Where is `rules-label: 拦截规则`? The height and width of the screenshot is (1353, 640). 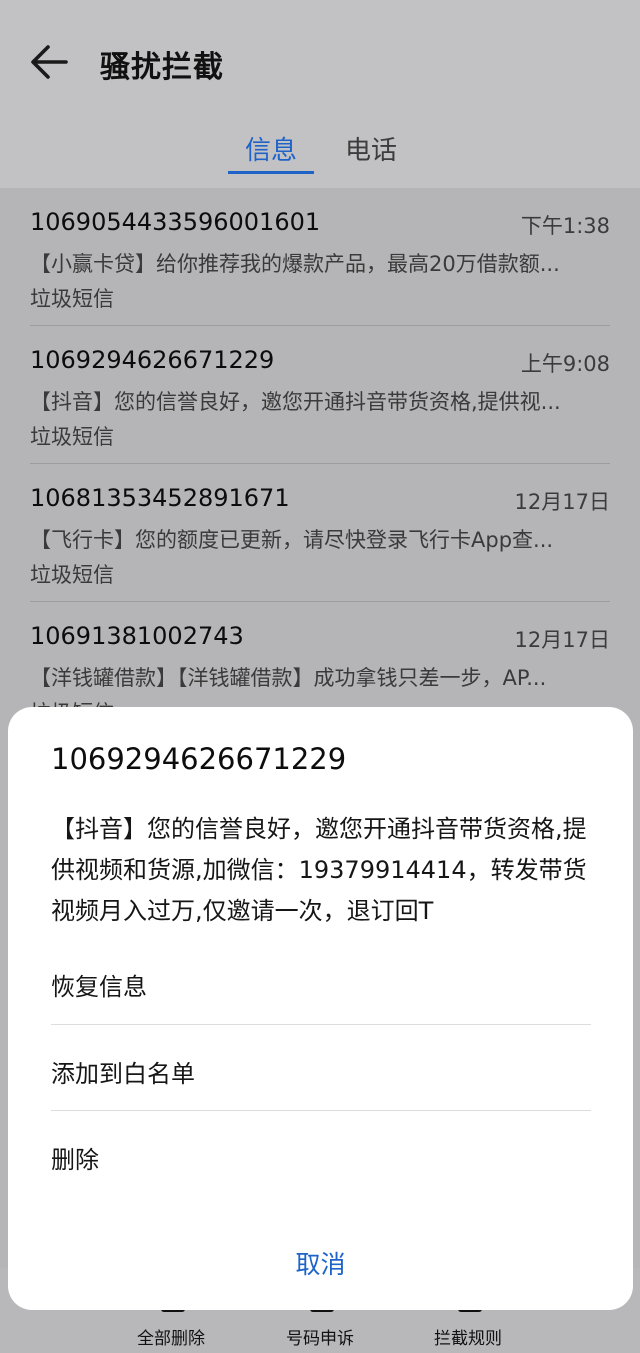
rules-label: 拦截规则 is located at coordinates (468, 1339).